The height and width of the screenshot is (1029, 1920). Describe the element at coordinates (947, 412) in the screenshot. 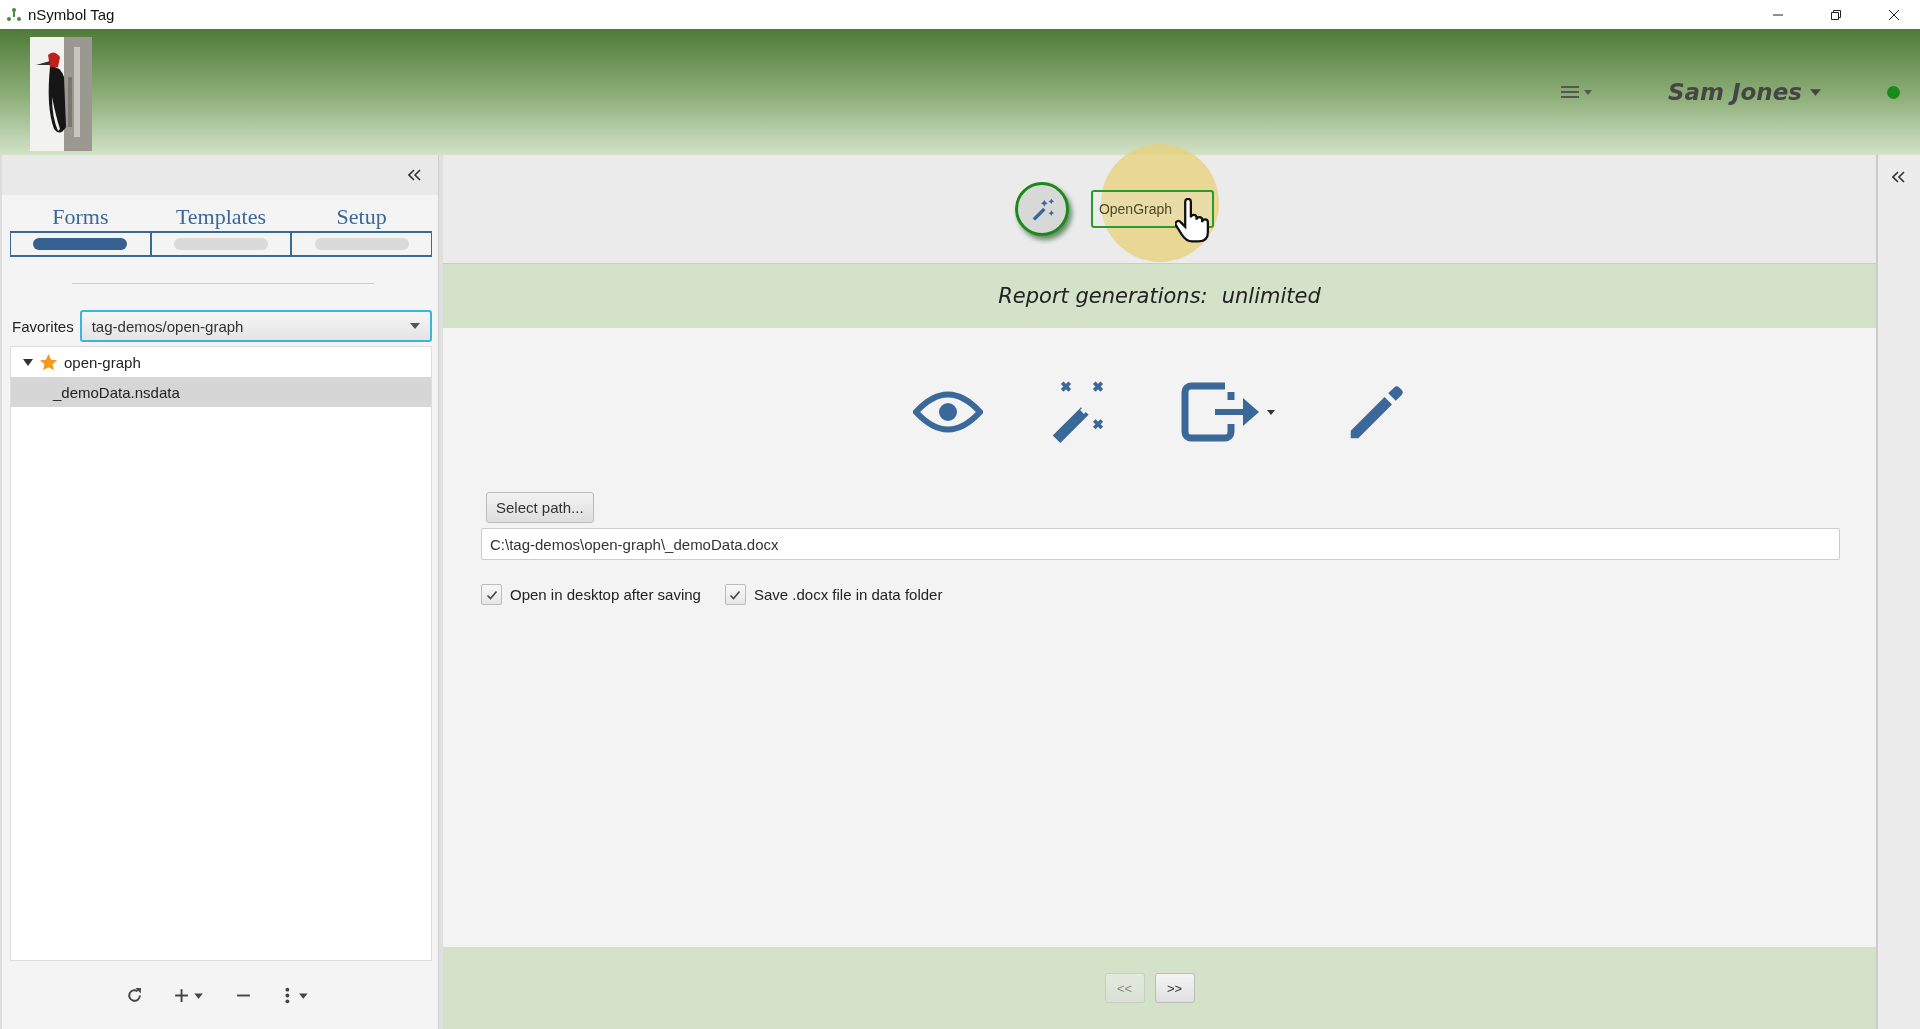

I see `eye-icon` at that location.